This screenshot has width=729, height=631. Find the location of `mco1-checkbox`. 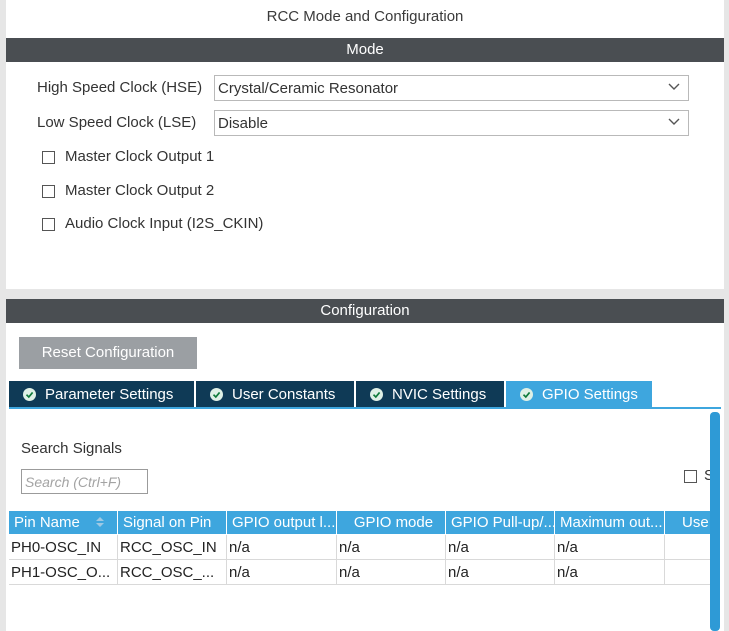

mco1-checkbox is located at coordinates (48, 157).